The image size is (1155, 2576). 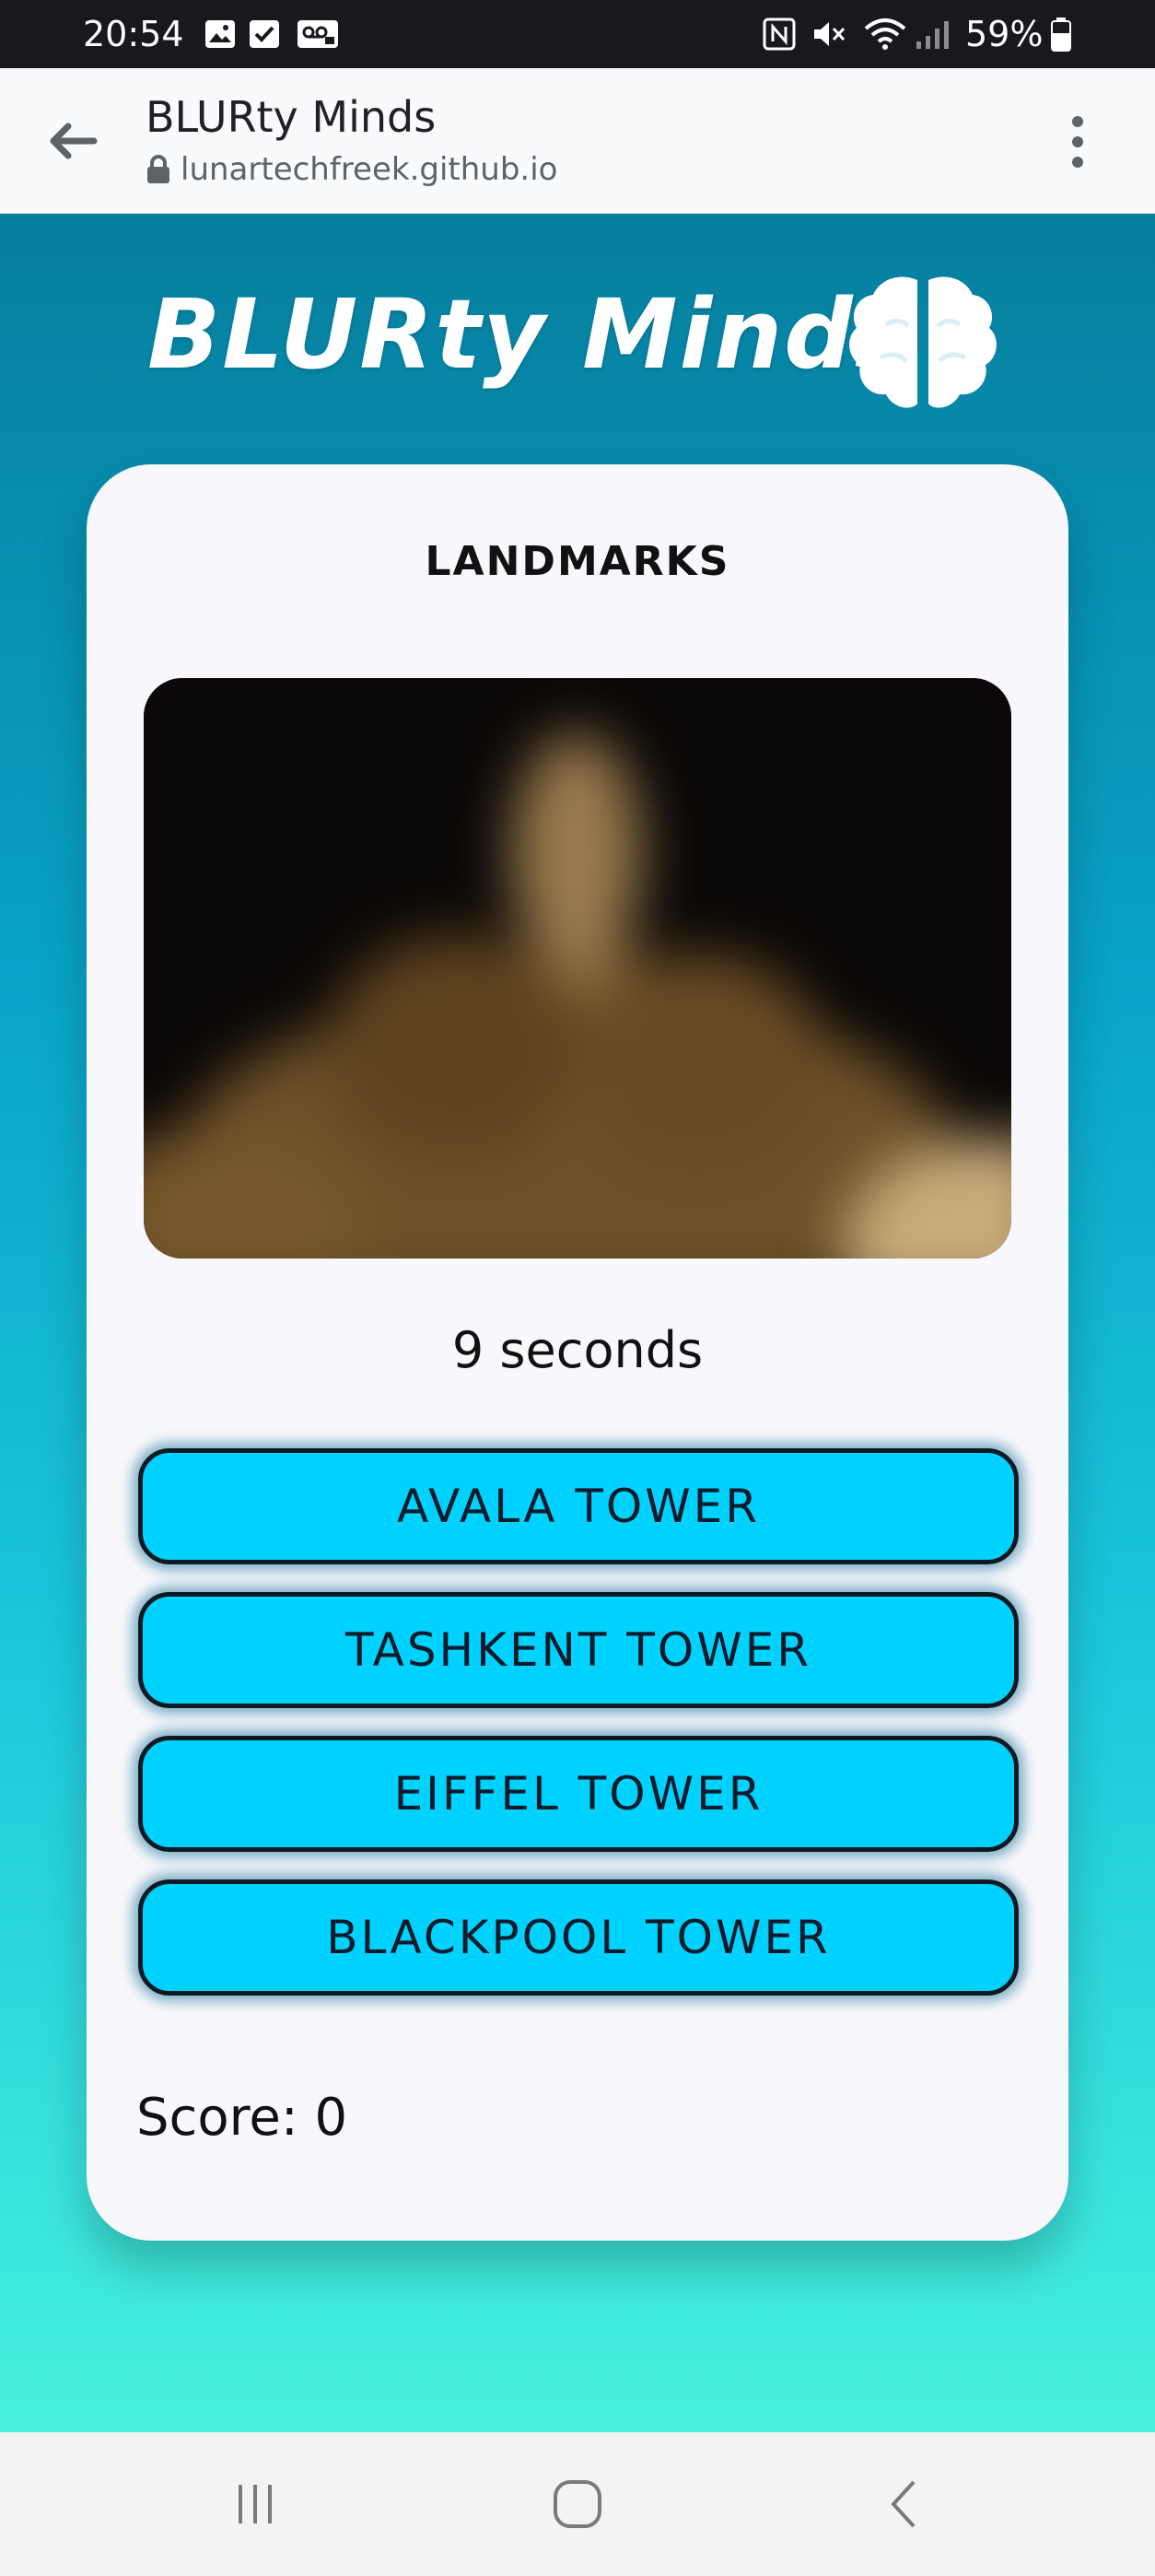 What do you see at coordinates (578, 1937) in the screenshot?
I see `answer-button-4: BLACKPOOL TOWER` at bounding box center [578, 1937].